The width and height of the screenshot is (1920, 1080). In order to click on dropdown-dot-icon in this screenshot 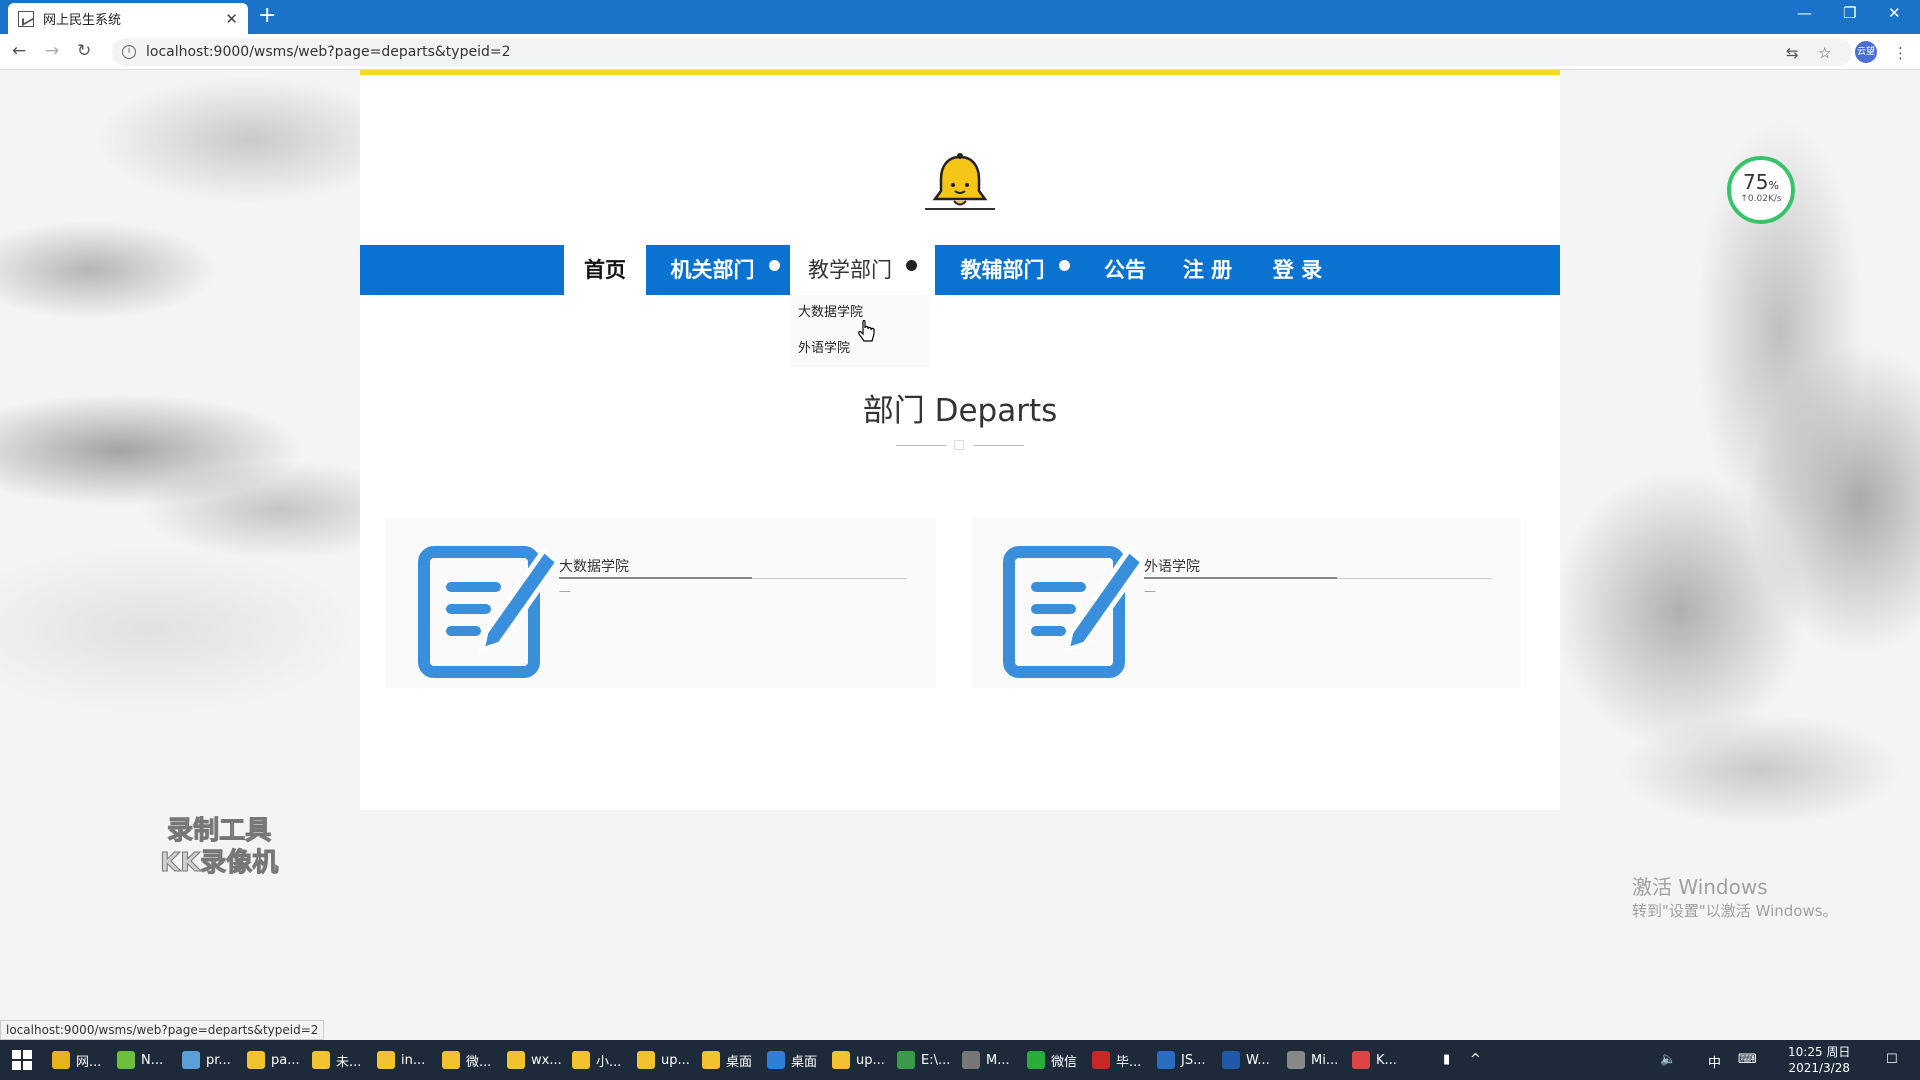, I will do `click(911, 265)`.